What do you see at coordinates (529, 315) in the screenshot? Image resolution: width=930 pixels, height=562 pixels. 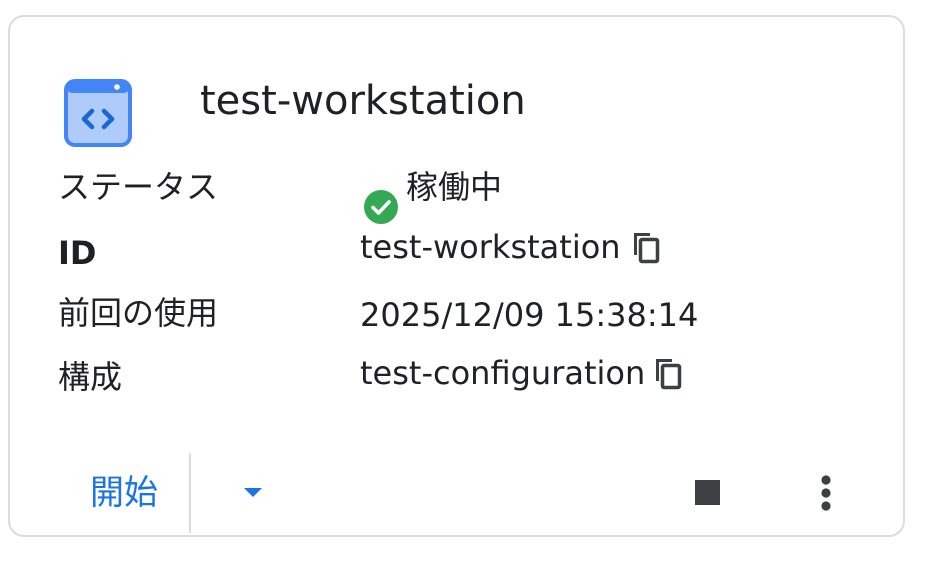 I see `last-used-value: 2025/12/09 15:38:14` at bounding box center [529, 315].